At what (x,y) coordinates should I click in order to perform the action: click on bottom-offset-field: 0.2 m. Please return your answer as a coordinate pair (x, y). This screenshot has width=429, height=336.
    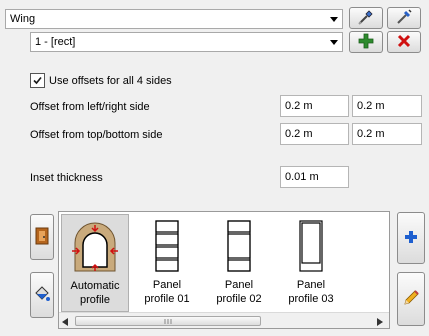
    Looking at the image, I should click on (387, 134).